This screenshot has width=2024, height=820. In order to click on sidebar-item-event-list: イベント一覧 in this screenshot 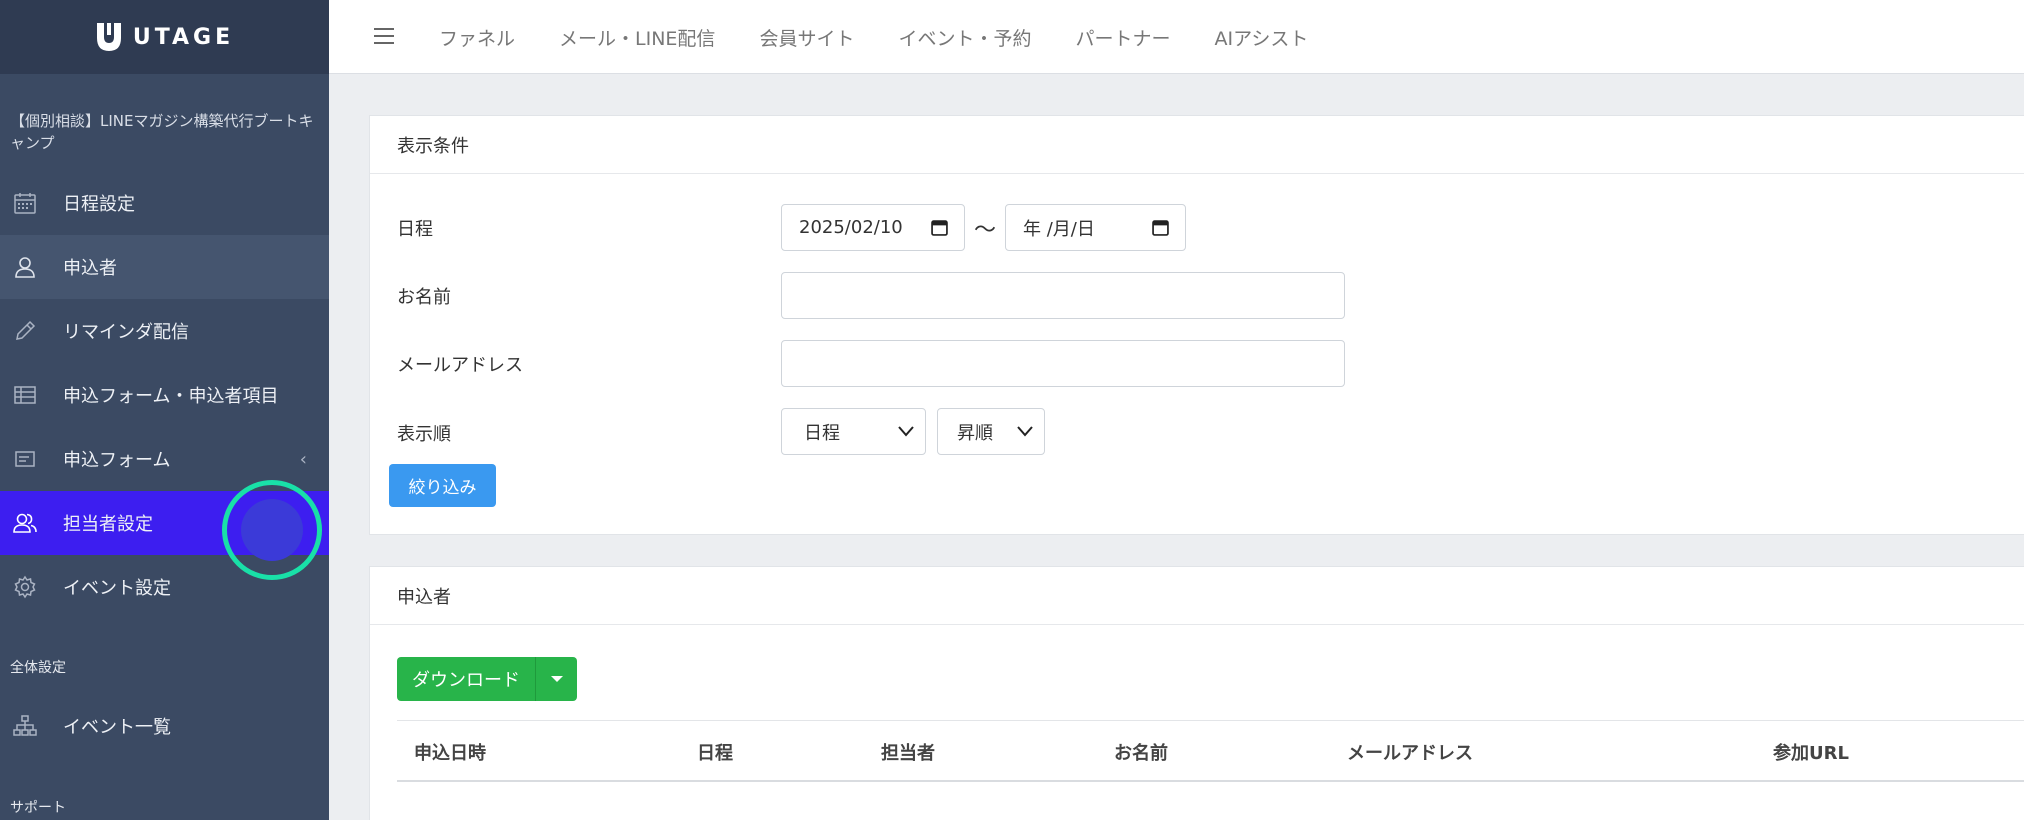, I will do `click(164, 726)`.